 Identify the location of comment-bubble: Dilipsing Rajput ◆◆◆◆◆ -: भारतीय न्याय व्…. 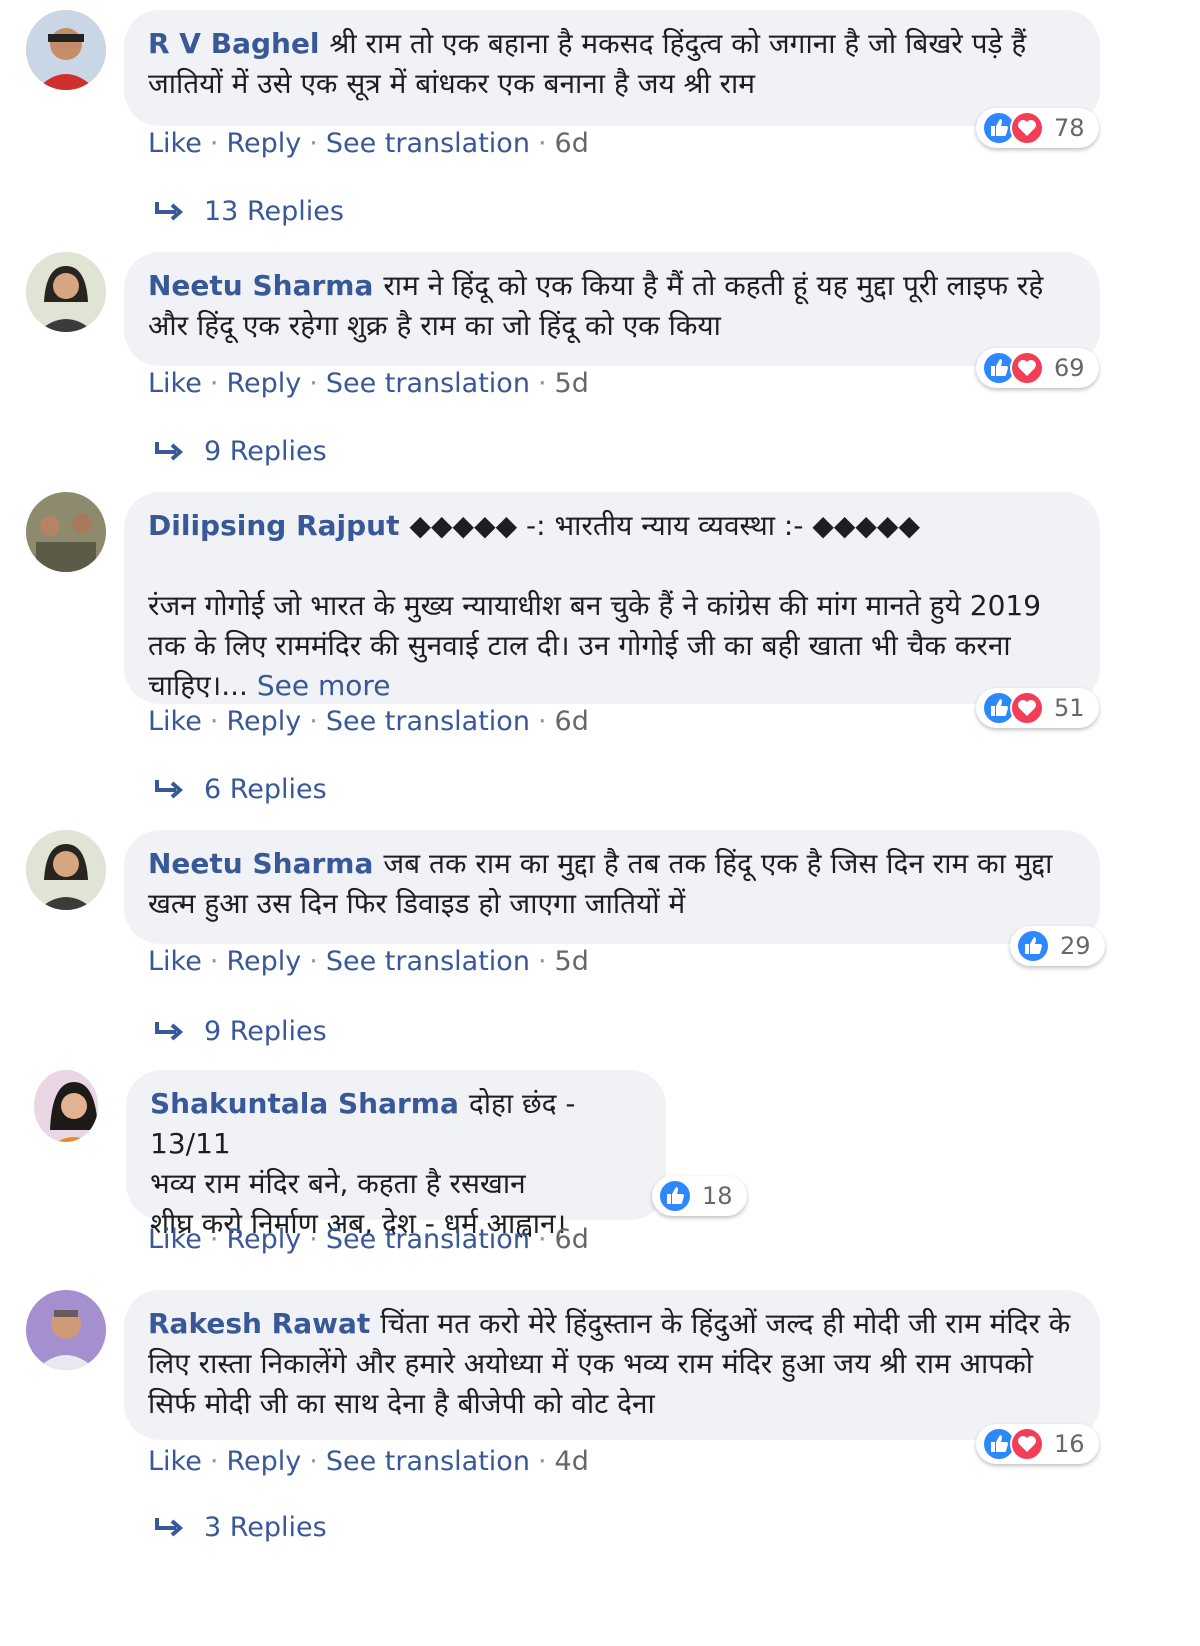
(612, 598).